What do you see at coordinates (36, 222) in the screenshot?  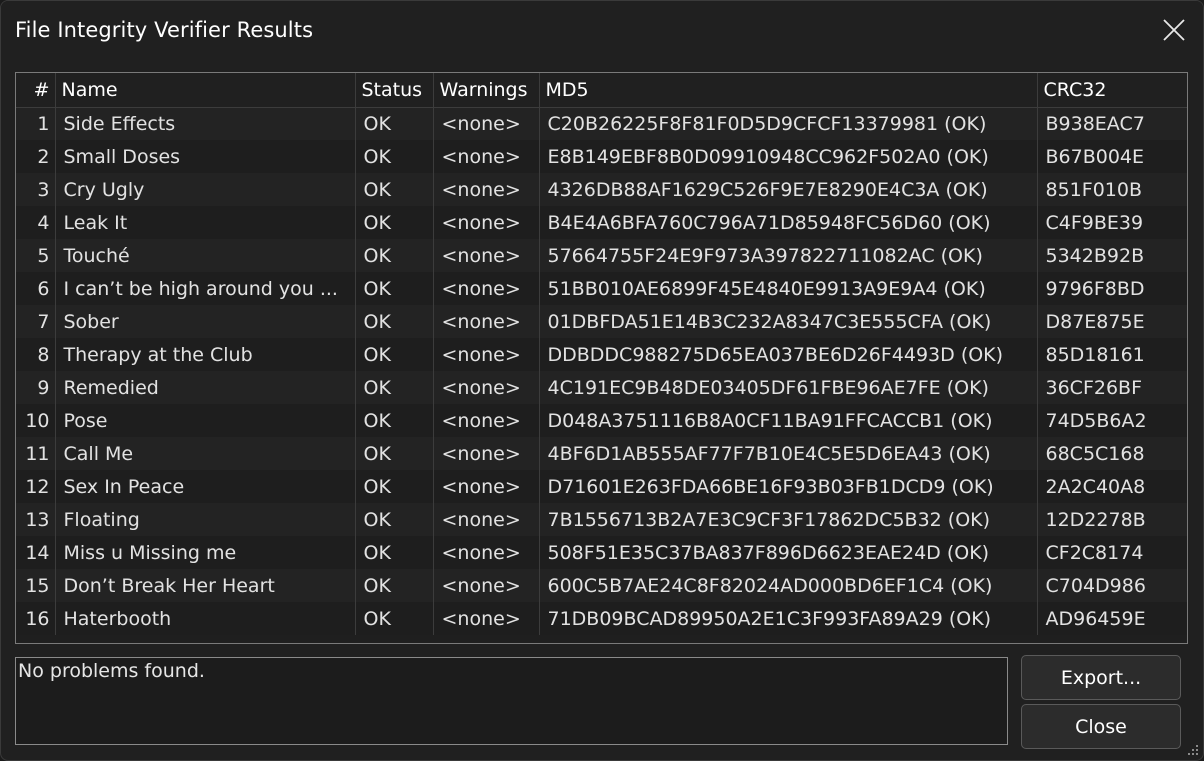 I see `row-number-cell: 4` at bounding box center [36, 222].